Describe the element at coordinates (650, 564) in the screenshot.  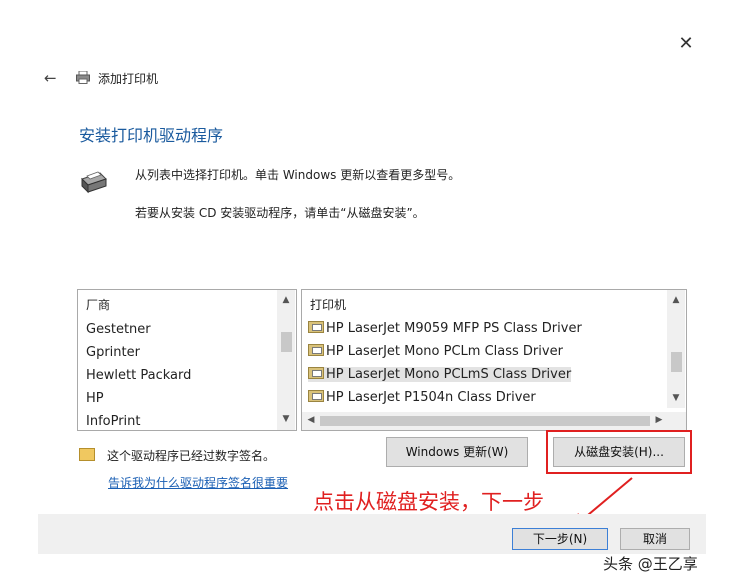
I see `watermark: 头条 @王乙享` at that location.